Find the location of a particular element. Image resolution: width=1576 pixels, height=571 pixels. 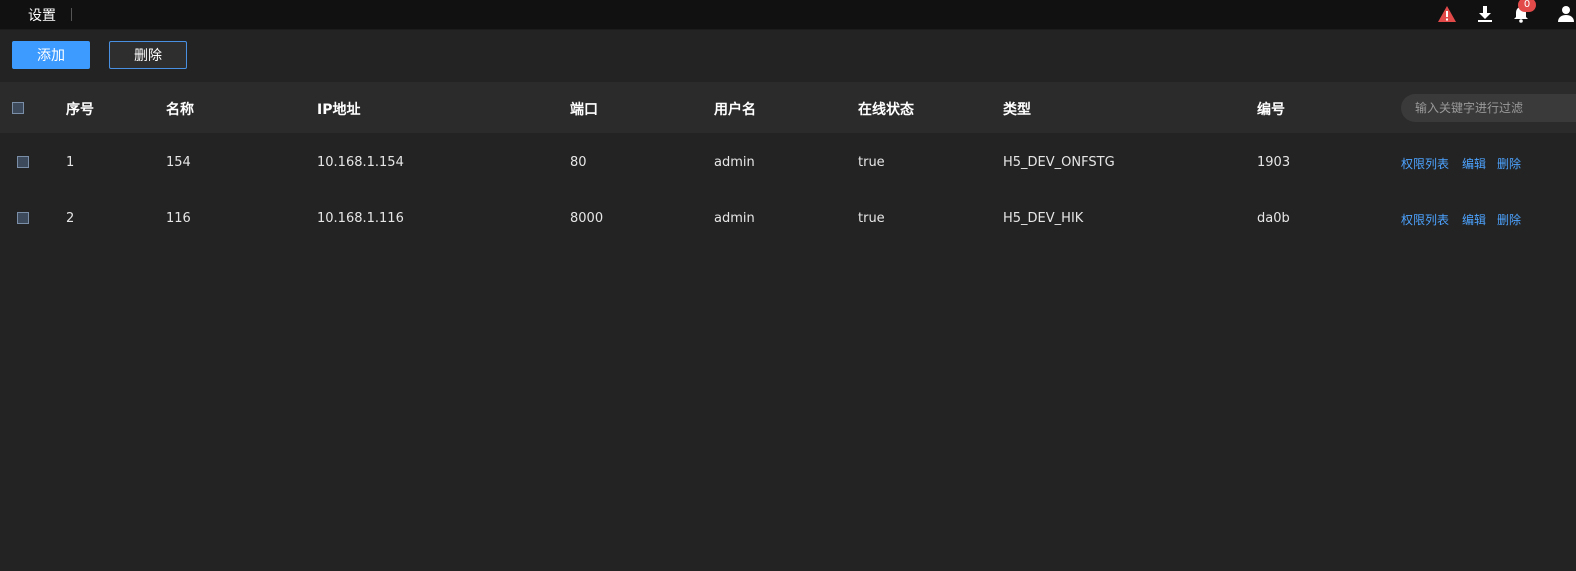

download-icon is located at coordinates (1485, 14).